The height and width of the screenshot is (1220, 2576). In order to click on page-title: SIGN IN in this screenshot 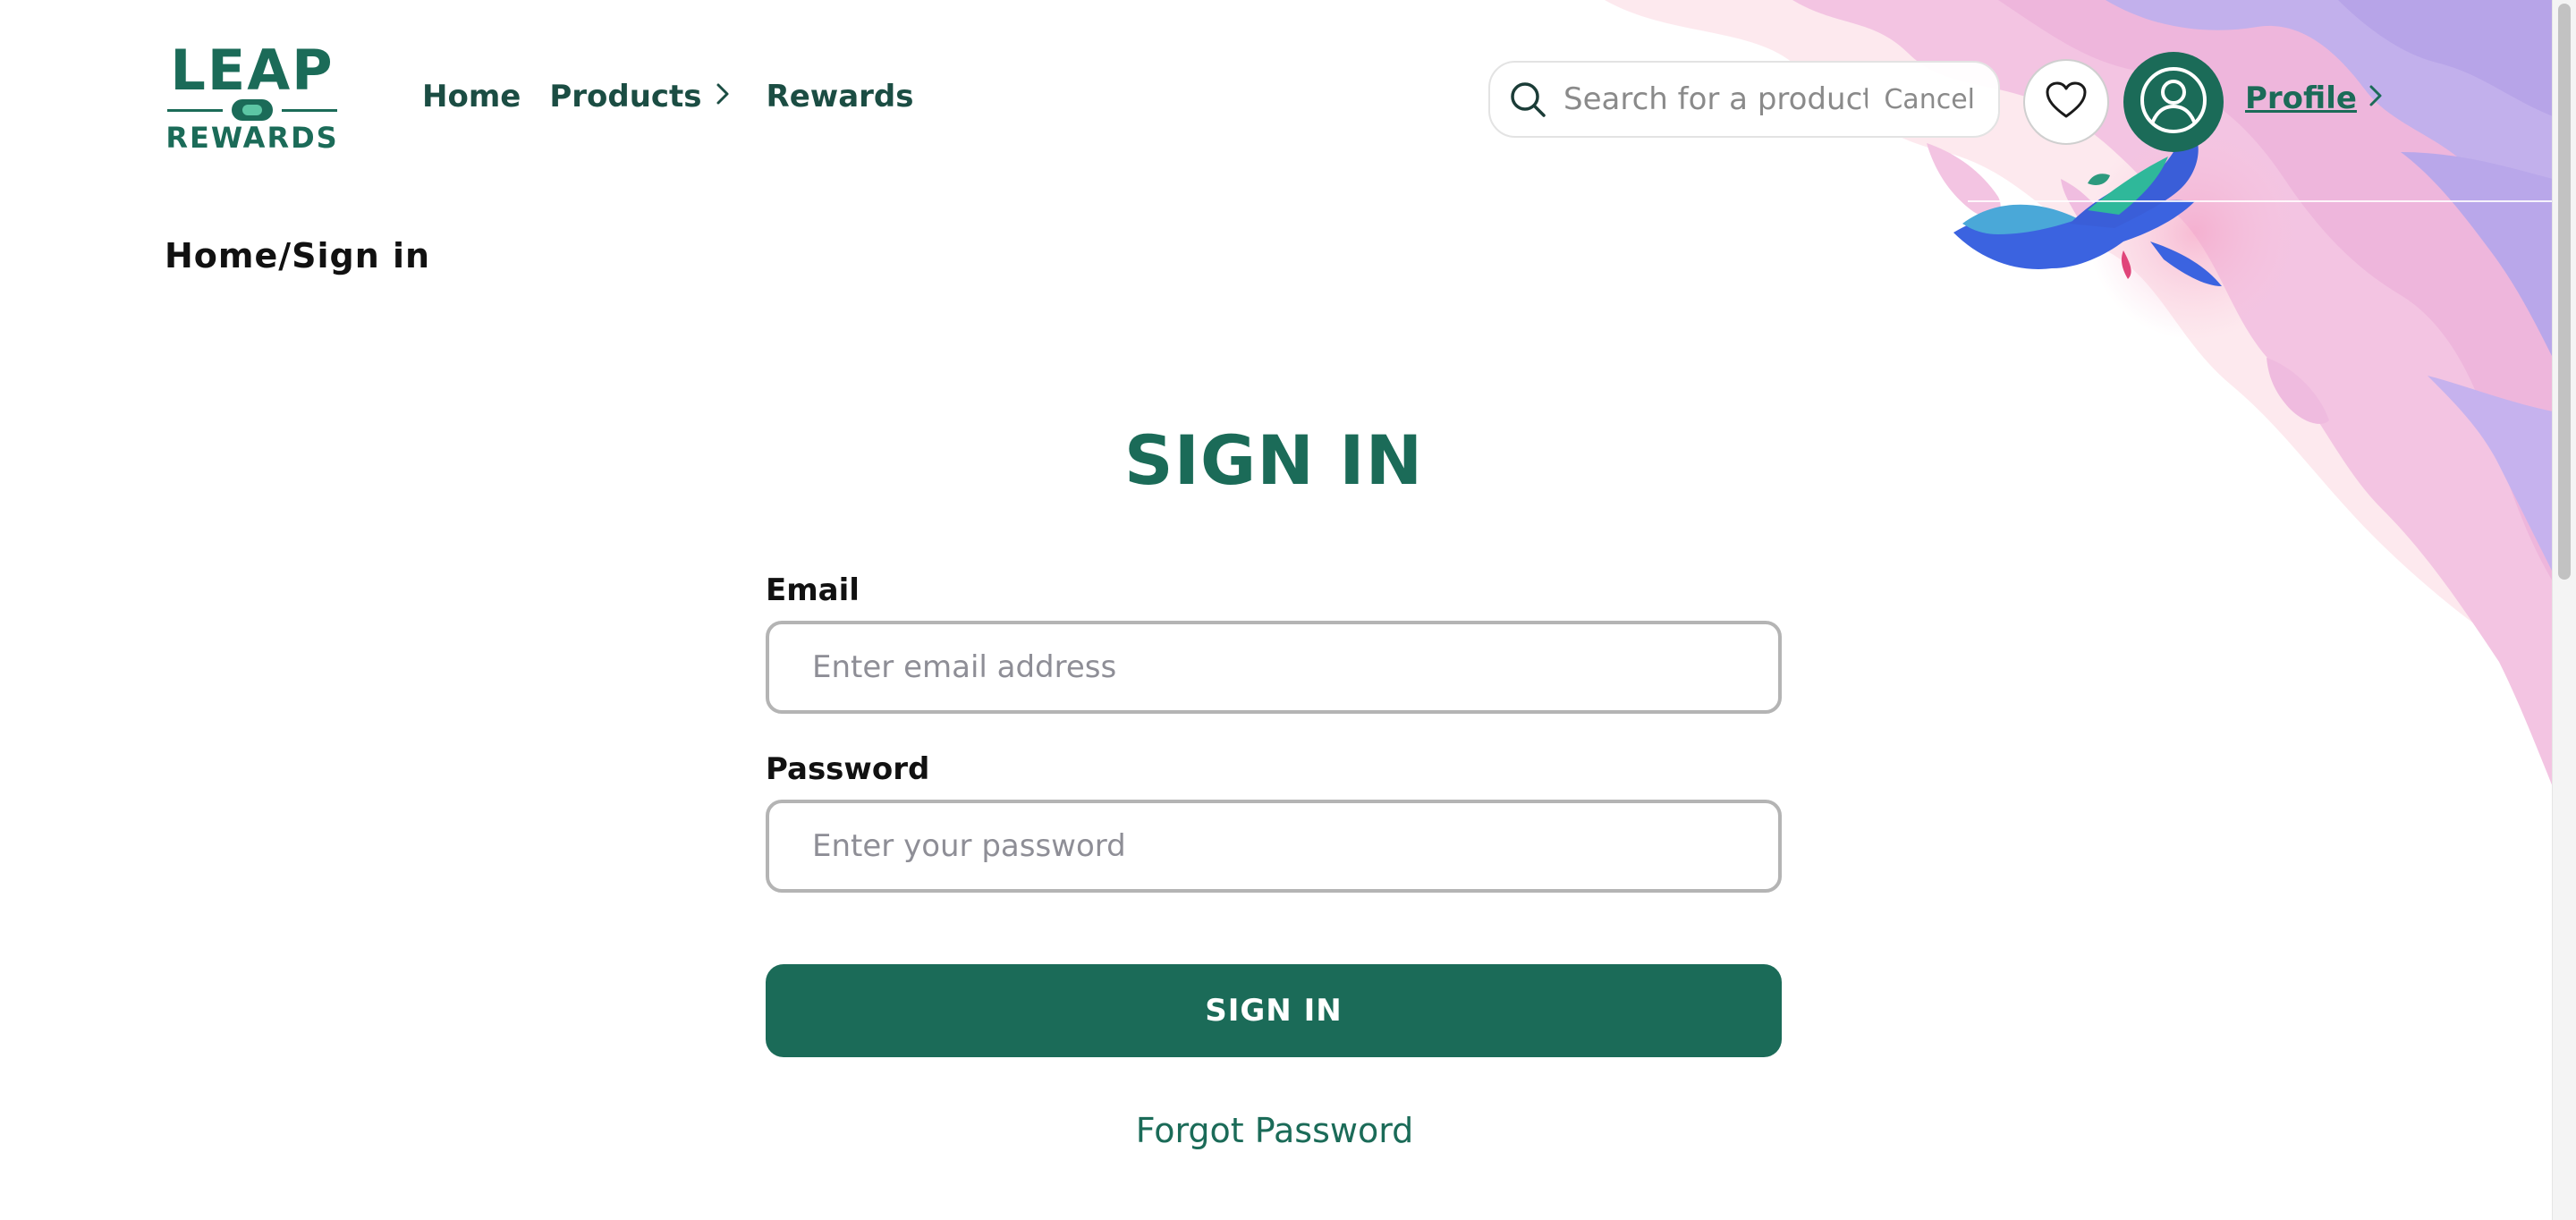, I will do `click(1273, 460)`.